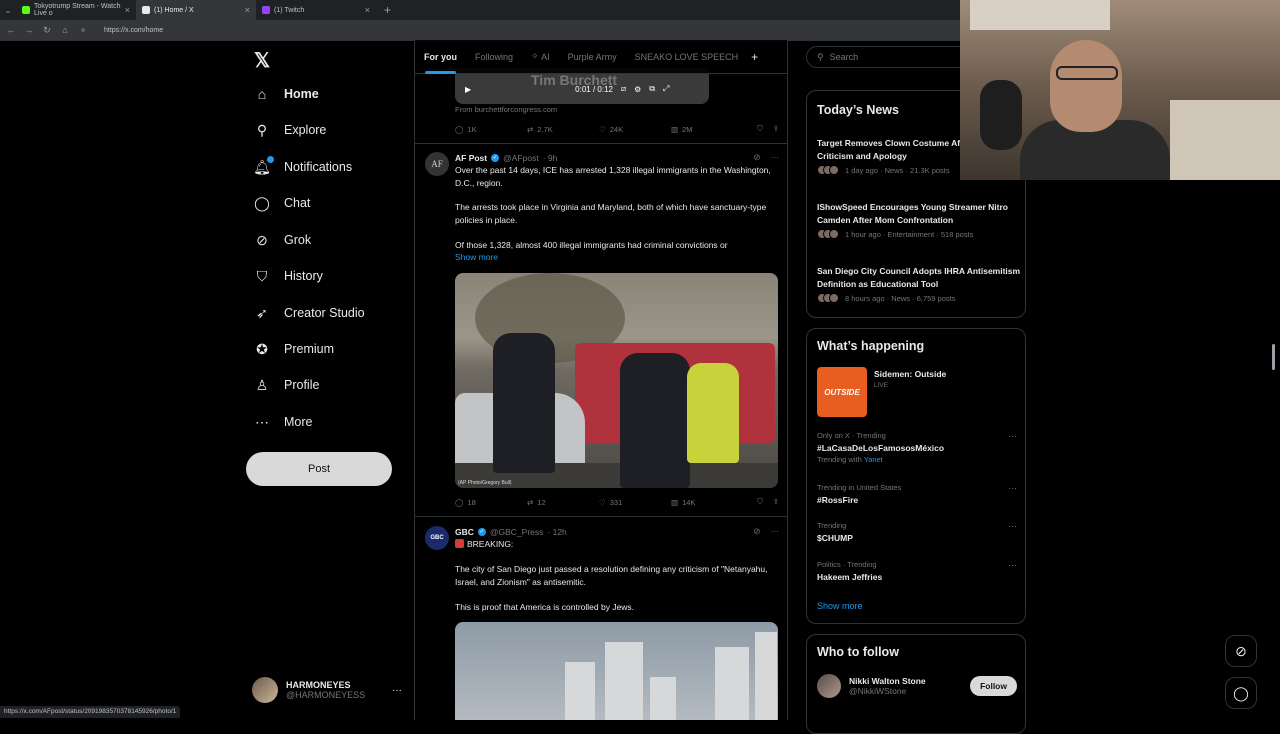 This screenshot has width=1280, height=734. I want to click on repost-button: ⇄ 2.7K, so click(563, 129).